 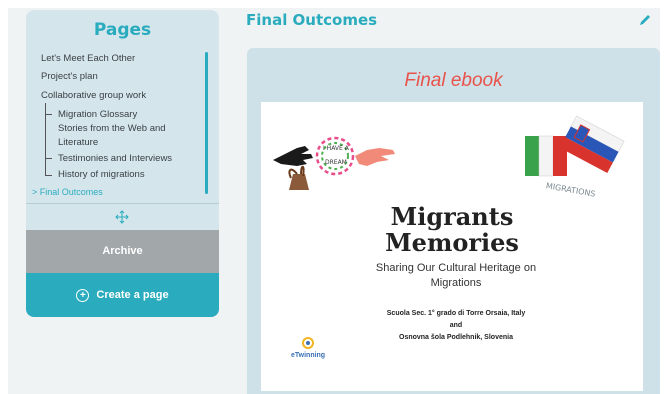 What do you see at coordinates (308, 355) in the screenshot?
I see `etwinning-label: eTwinning` at bounding box center [308, 355].